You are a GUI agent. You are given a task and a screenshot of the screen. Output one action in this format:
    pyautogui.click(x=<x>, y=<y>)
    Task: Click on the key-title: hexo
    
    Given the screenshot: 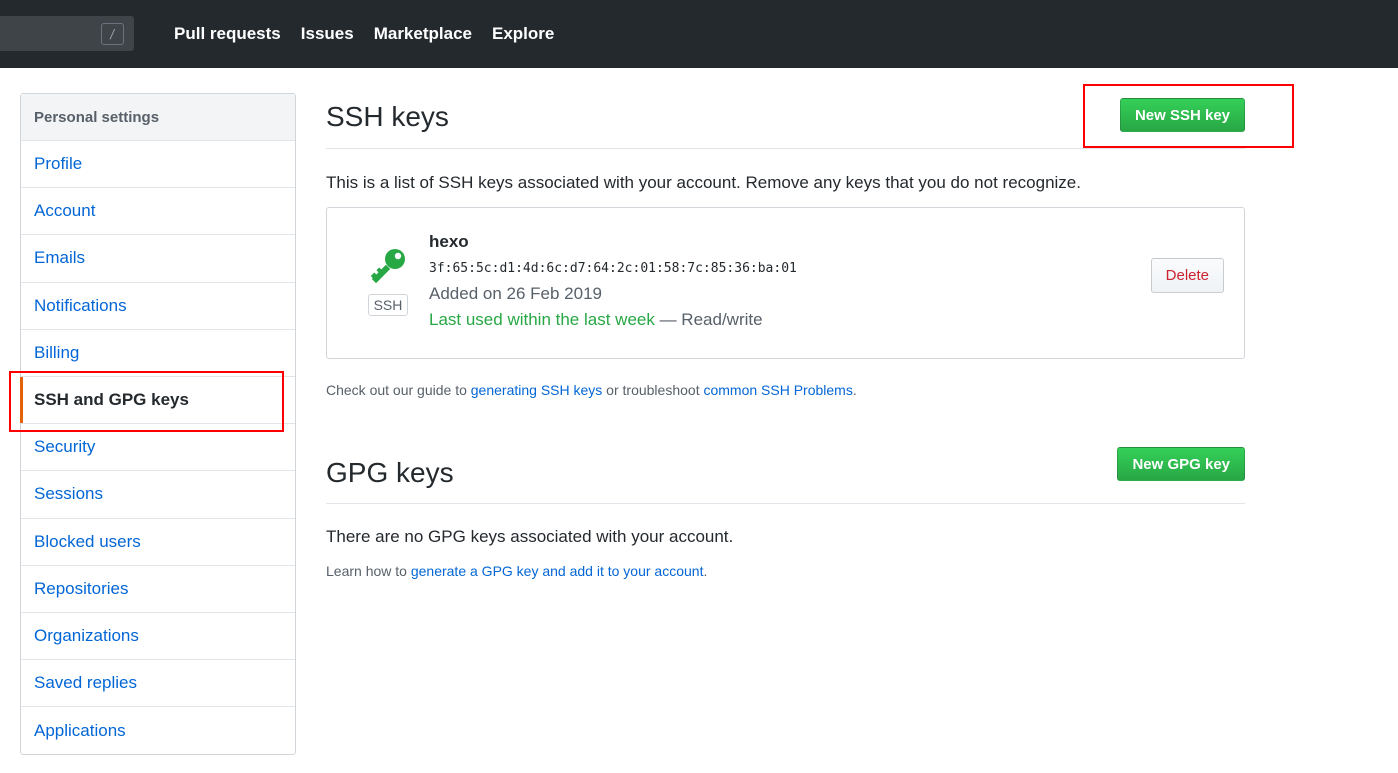 What is the action you would take?
    pyautogui.click(x=449, y=241)
    